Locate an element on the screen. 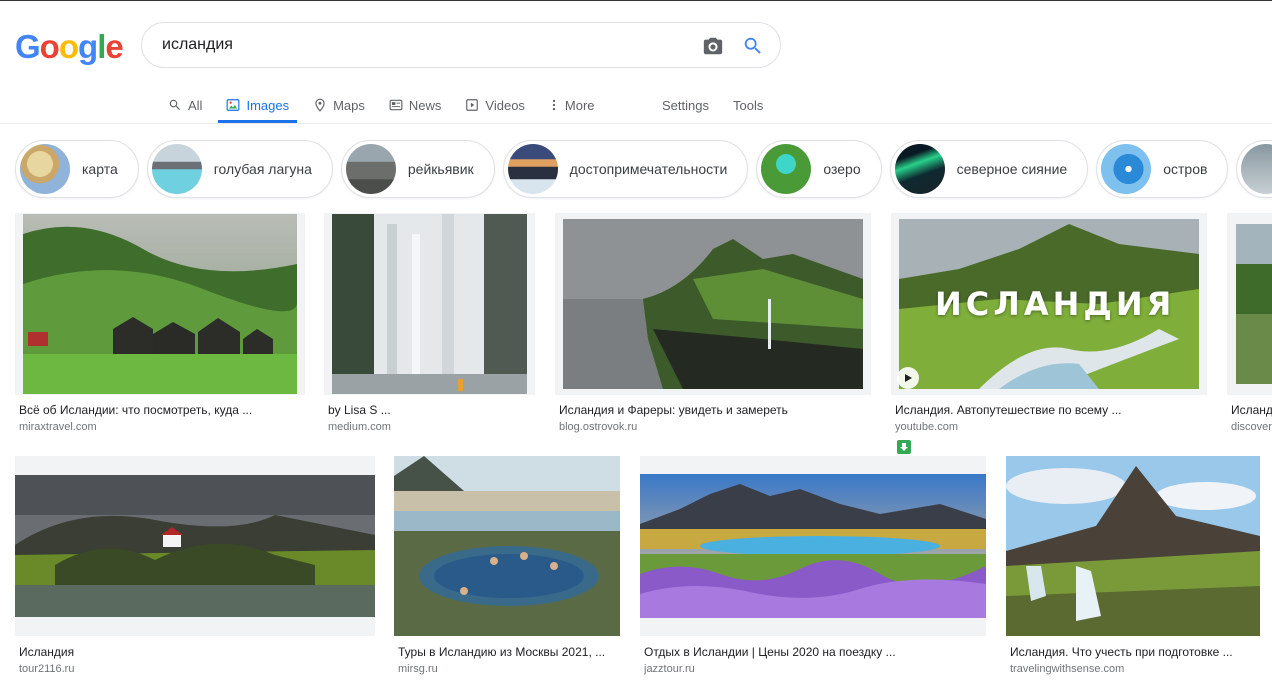 The height and width of the screenshot is (687, 1272). chip-reykjavik: рейкьявик is located at coordinates (417, 169).